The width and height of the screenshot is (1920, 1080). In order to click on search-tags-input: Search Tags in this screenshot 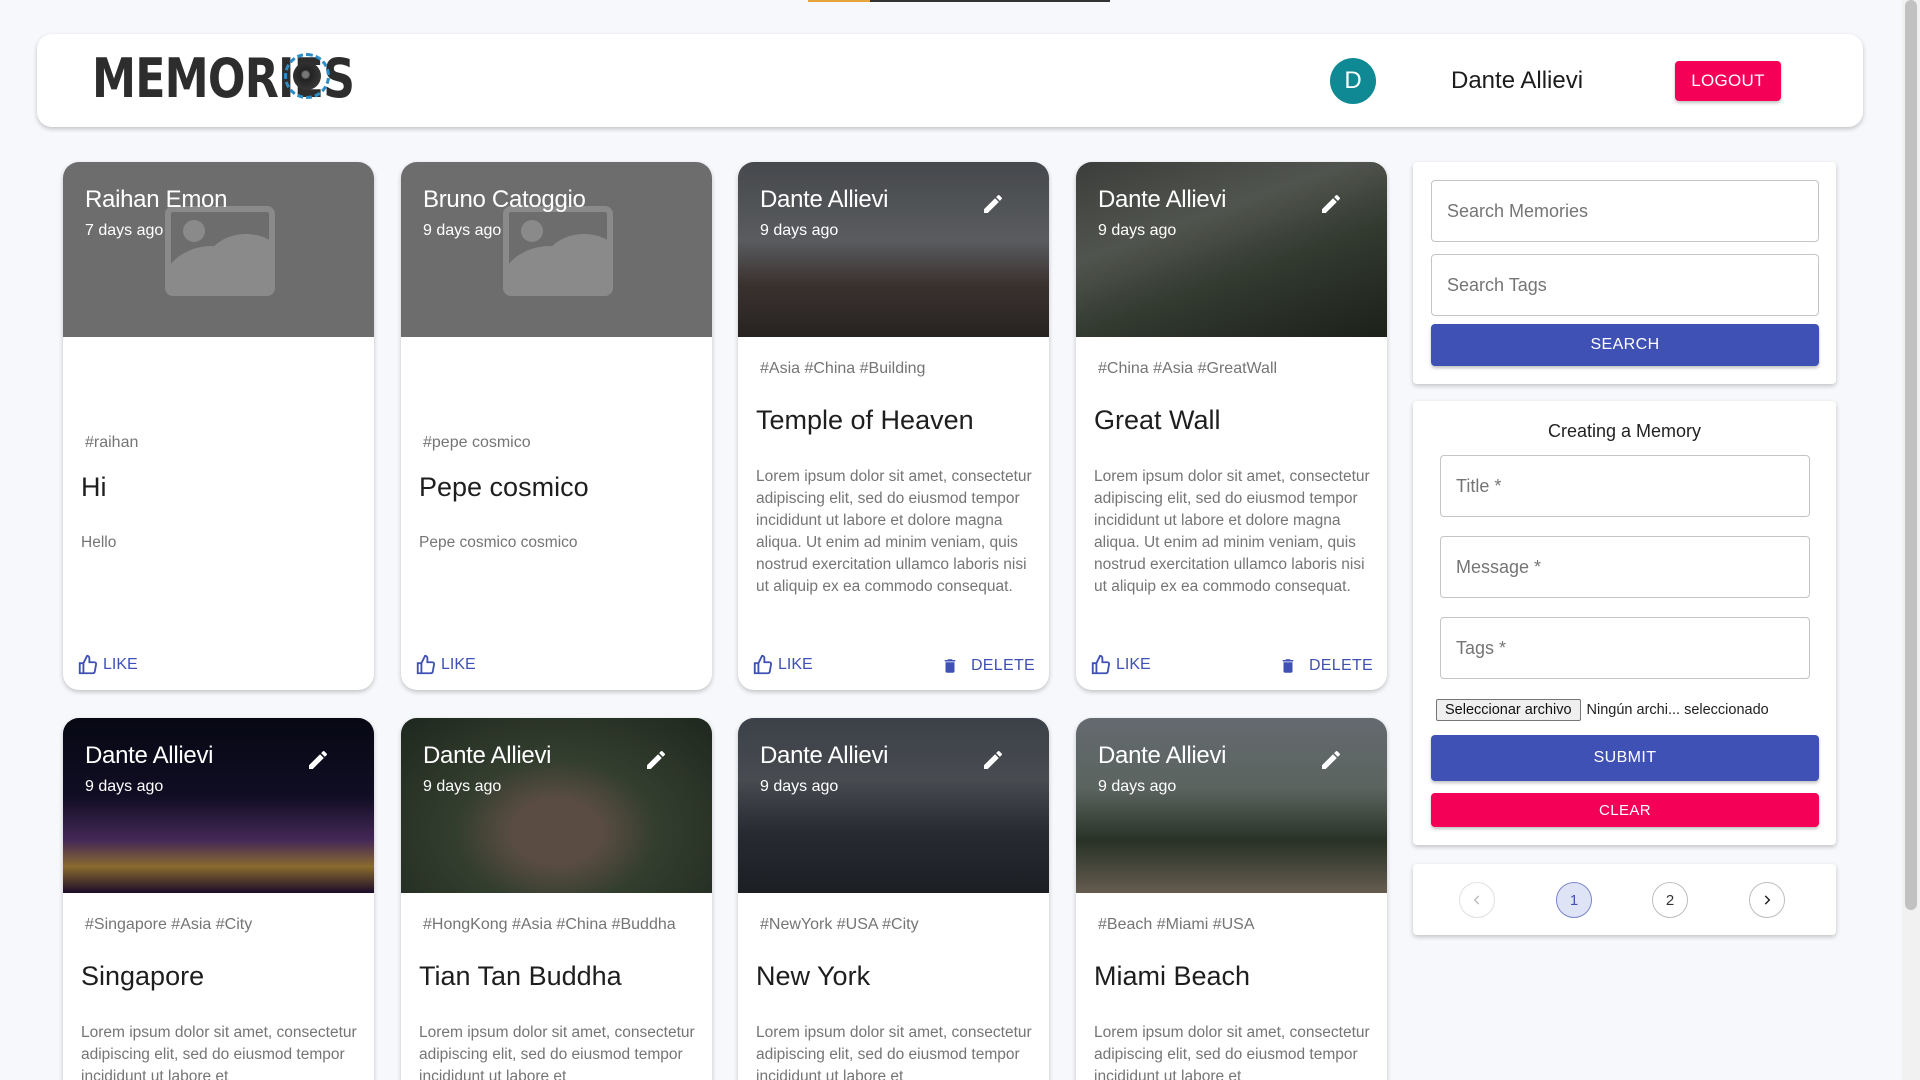, I will do `click(1625, 285)`.